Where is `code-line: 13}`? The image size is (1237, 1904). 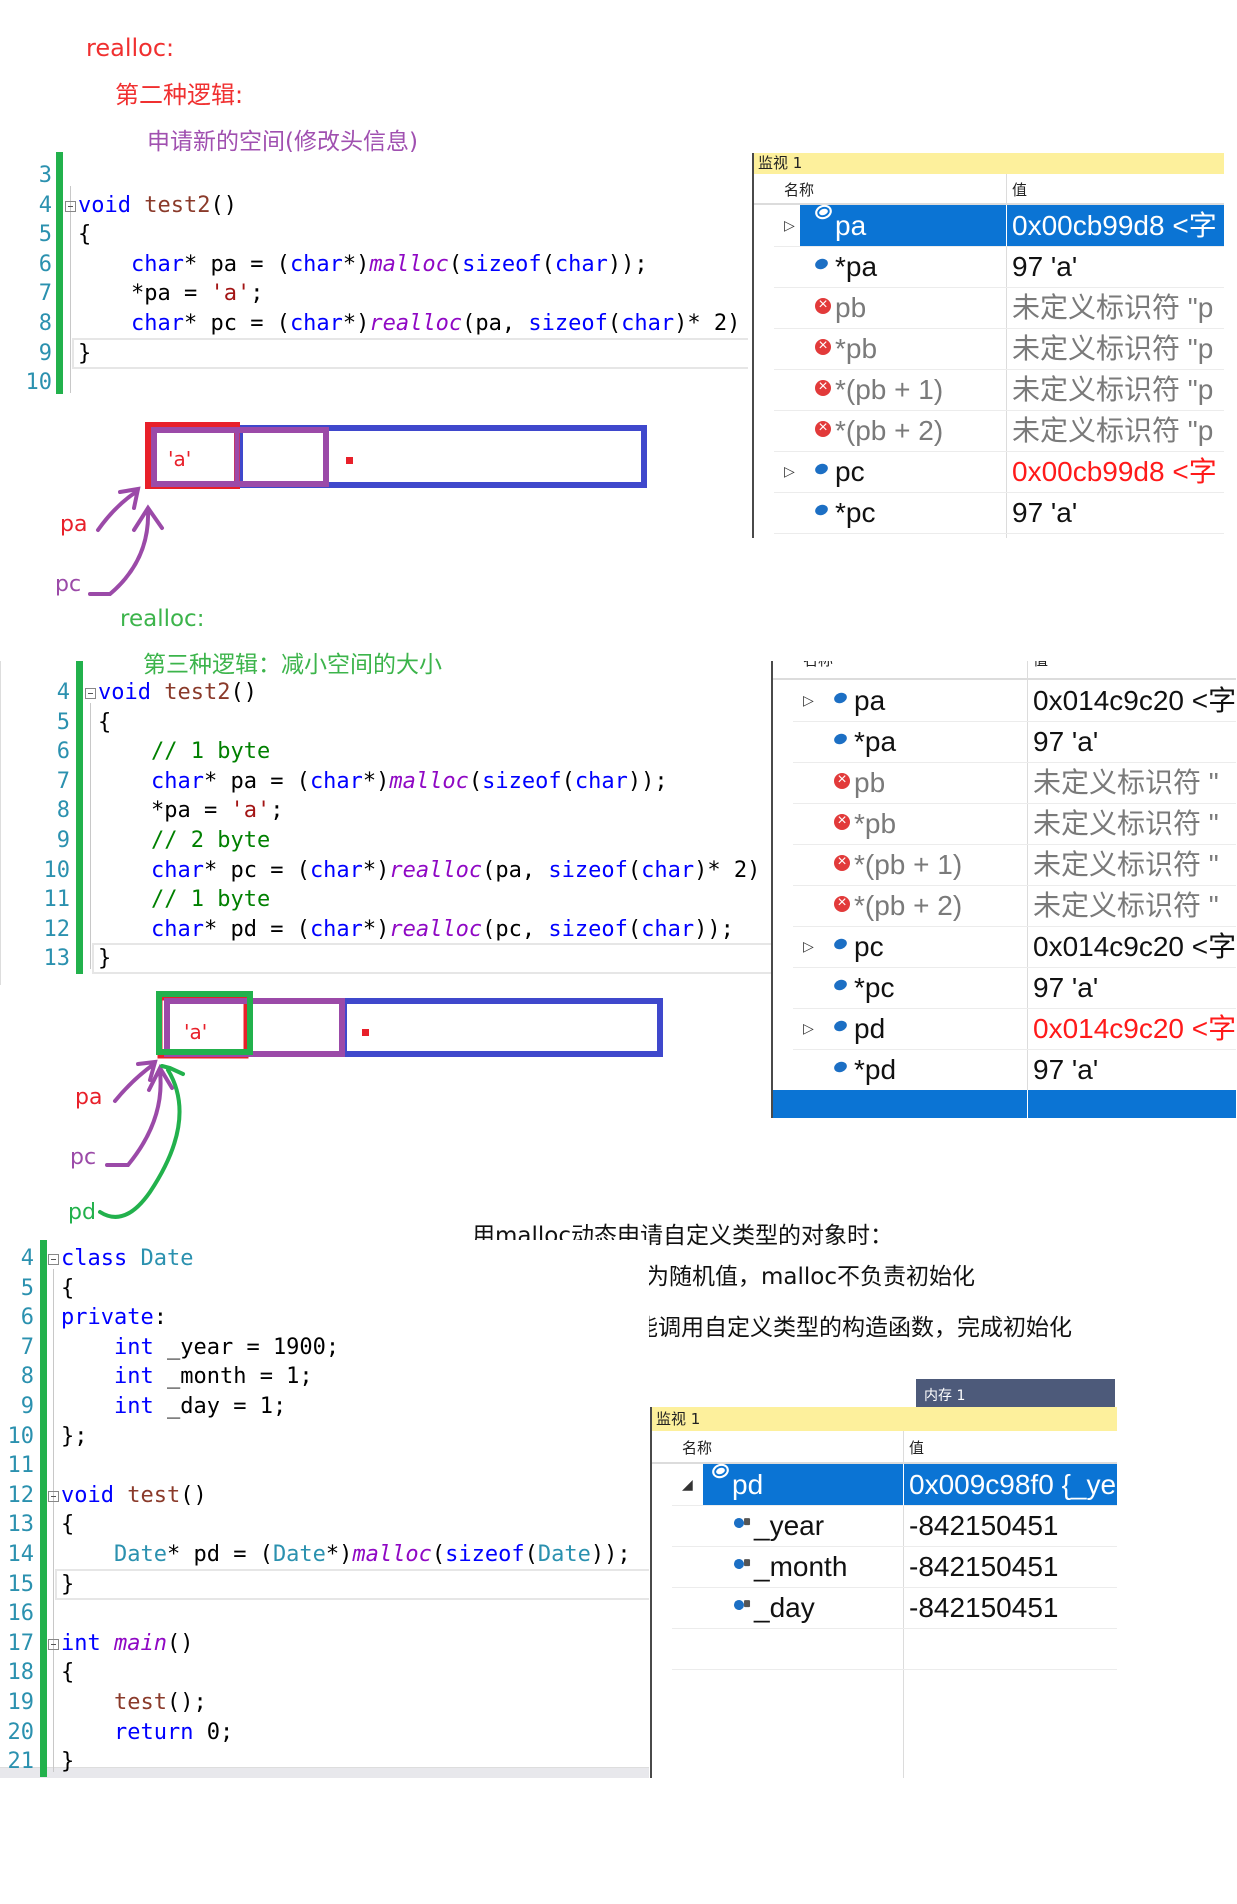 code-line: 13} is located at coordinates (386, 959).